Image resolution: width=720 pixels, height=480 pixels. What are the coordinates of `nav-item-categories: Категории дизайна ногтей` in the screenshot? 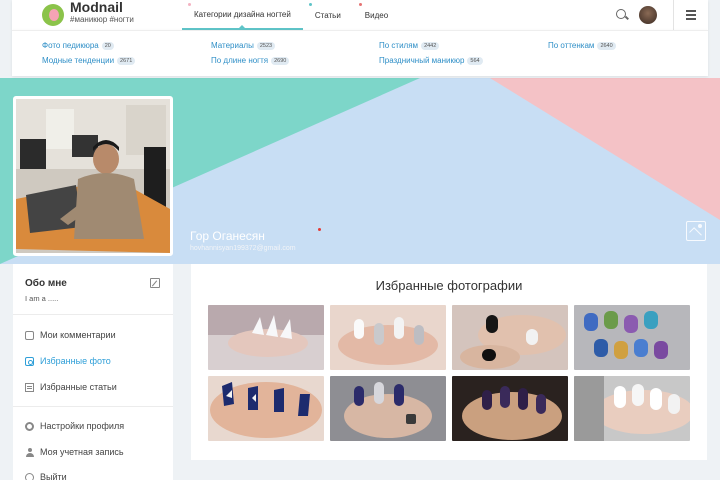 It's located at (242, 15).